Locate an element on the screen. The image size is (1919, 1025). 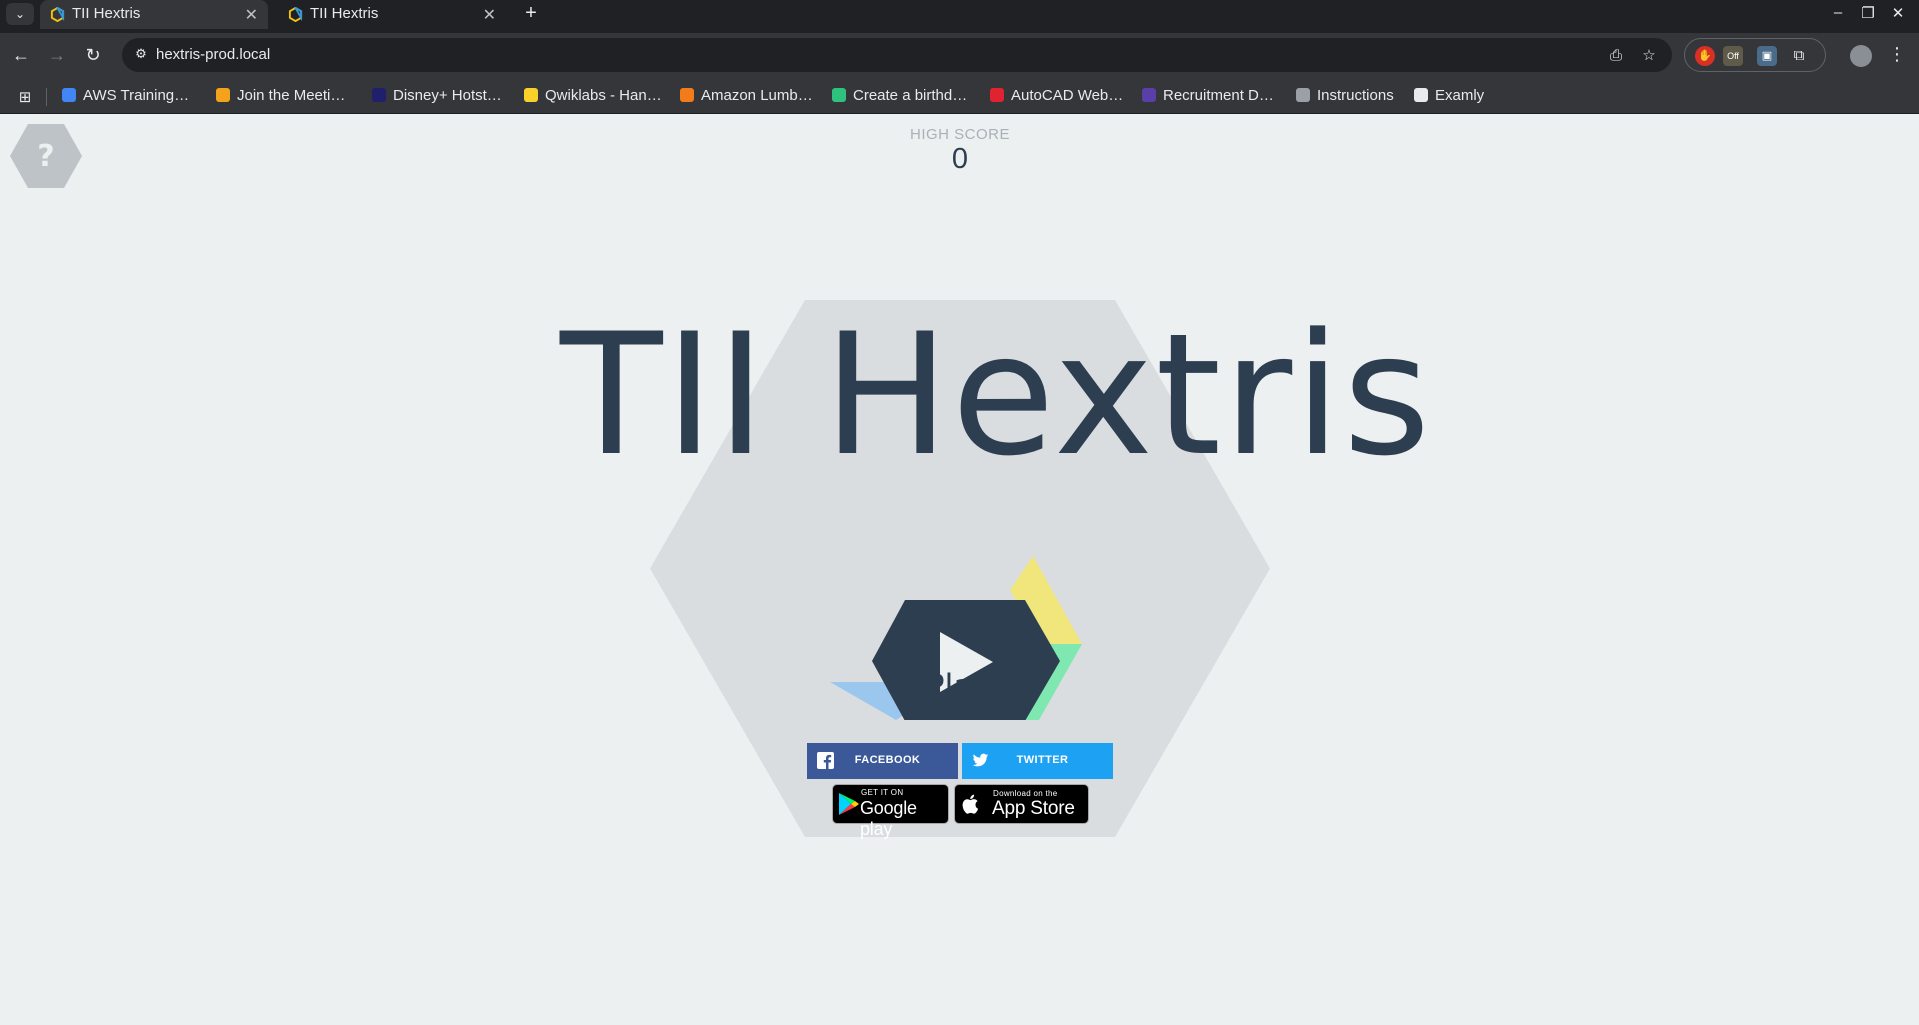
address-bar: ⚙ hextris-prod.local ⎙ ☆ is located at coordinates (897, 55).